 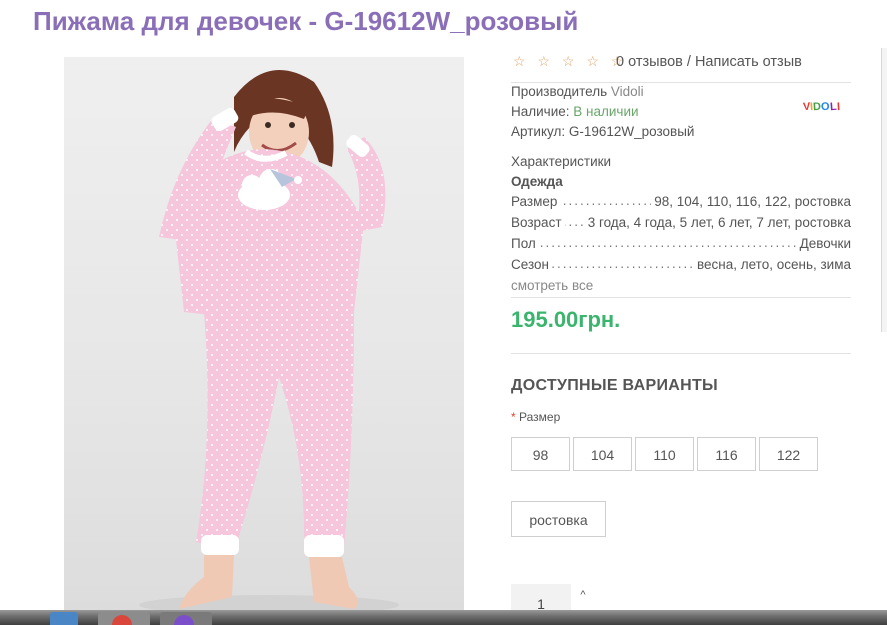 I want to click on spec-key: Размер, so click(x=536, y=201).